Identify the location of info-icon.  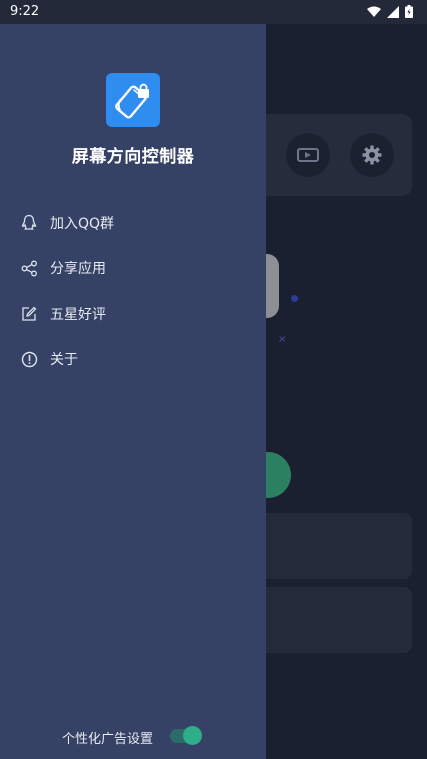
(29, 359).